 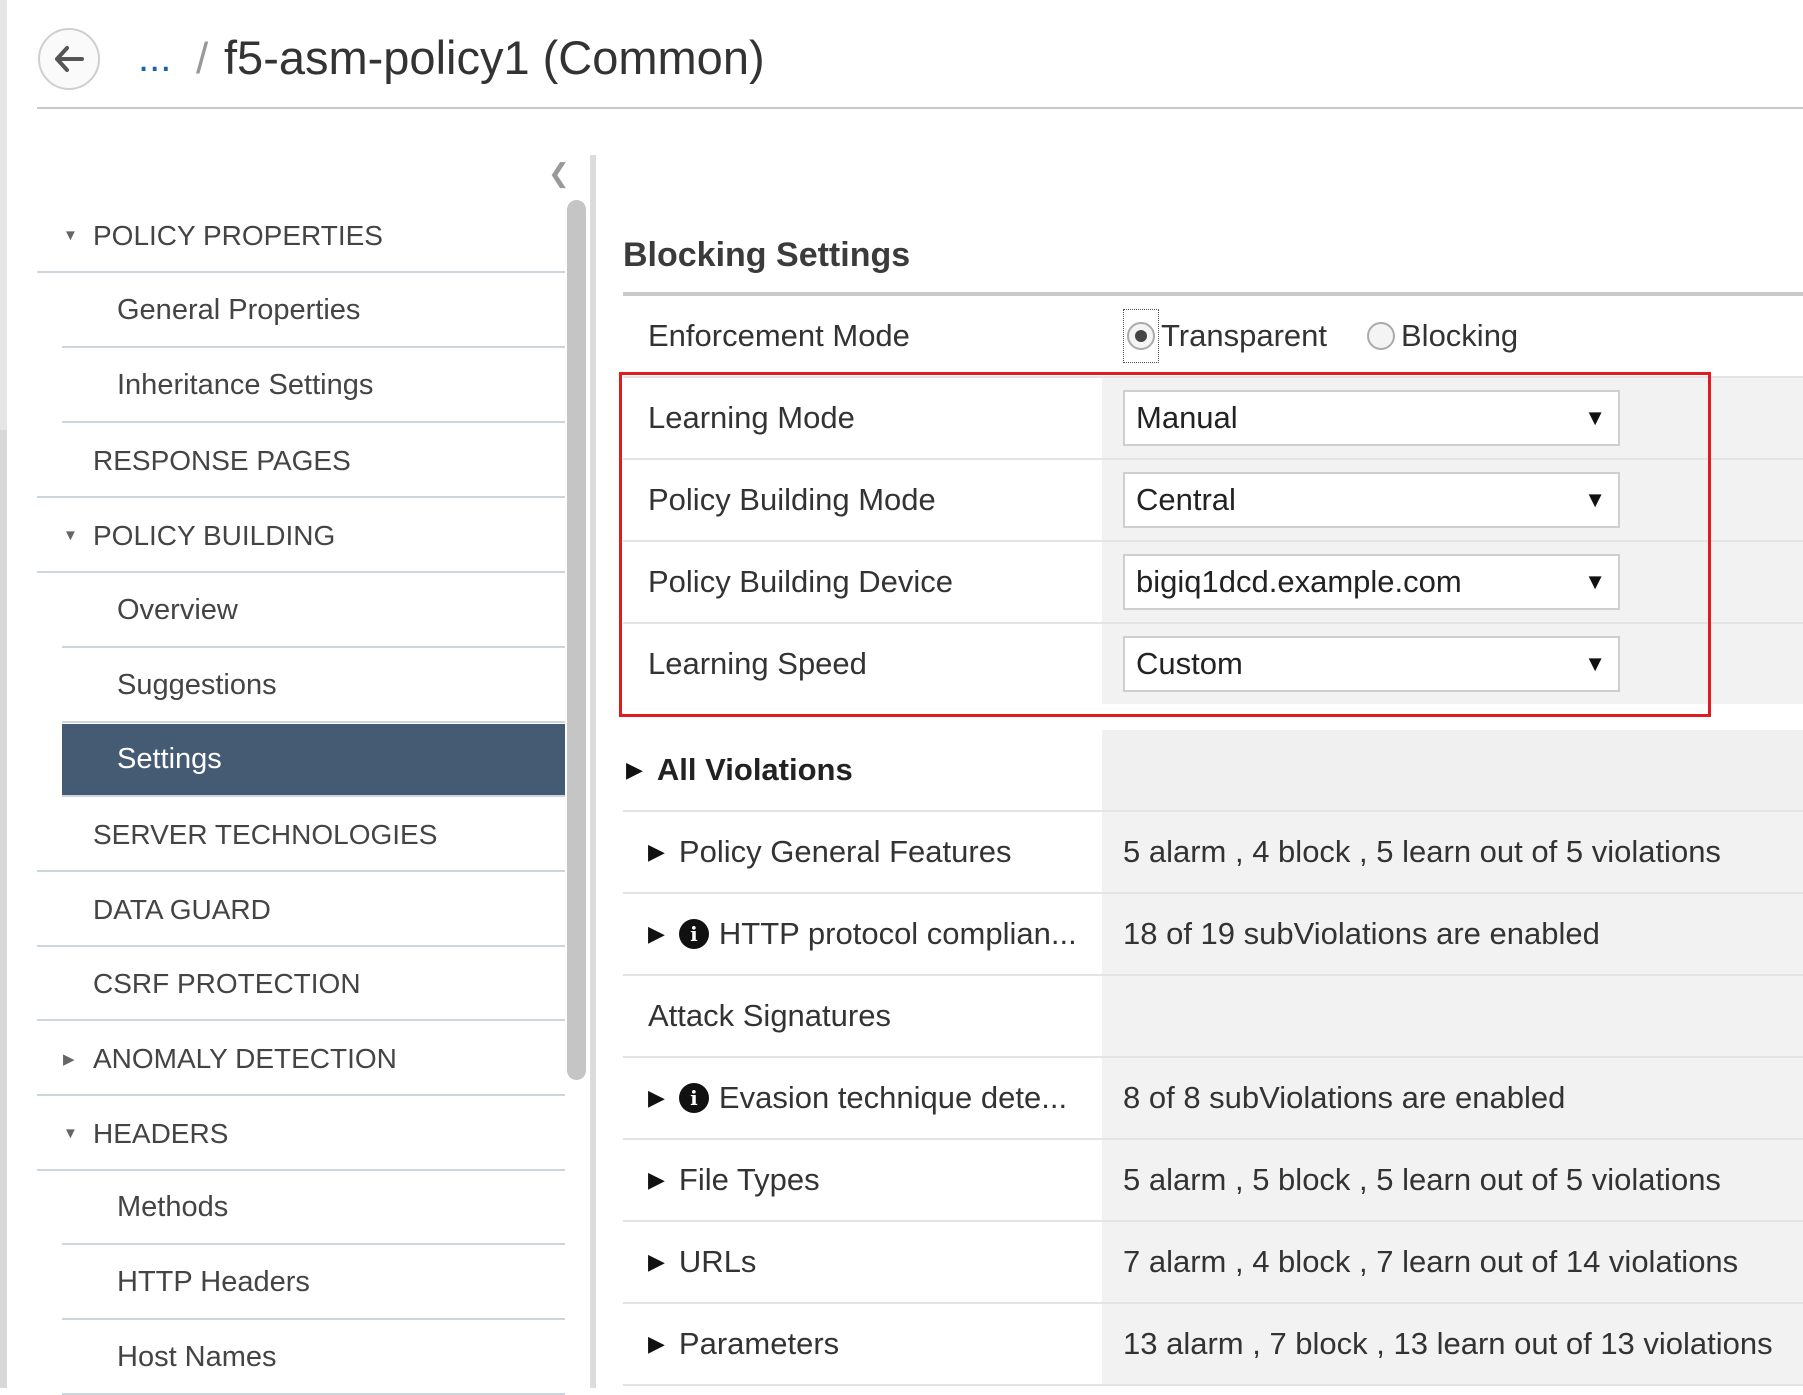 I want to click on left-window-edge-lower, so click(x=3, y=909).